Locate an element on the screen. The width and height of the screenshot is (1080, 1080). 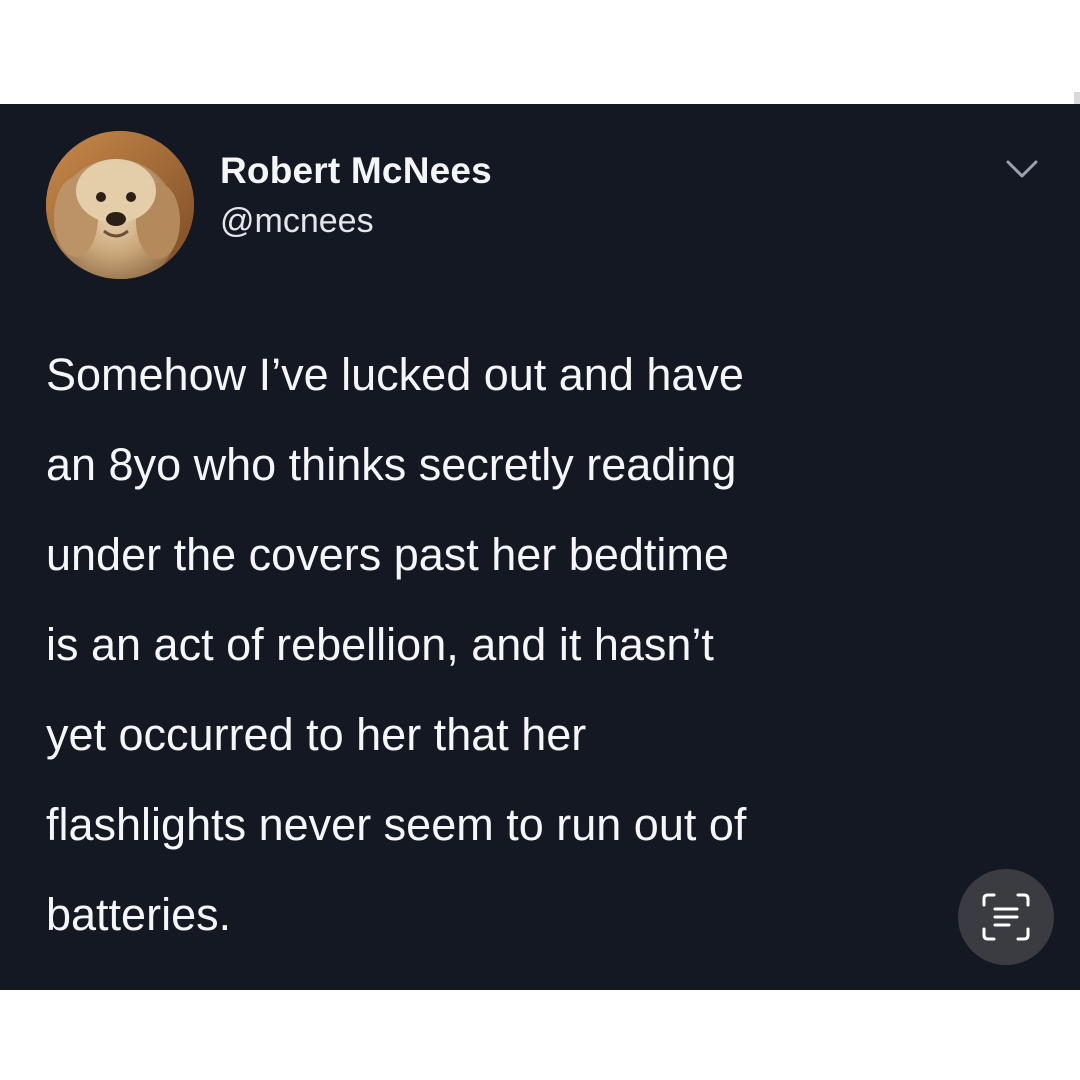
tweet-line: an 8yo who thinks secretly reading is located at coordinates (391, 464).